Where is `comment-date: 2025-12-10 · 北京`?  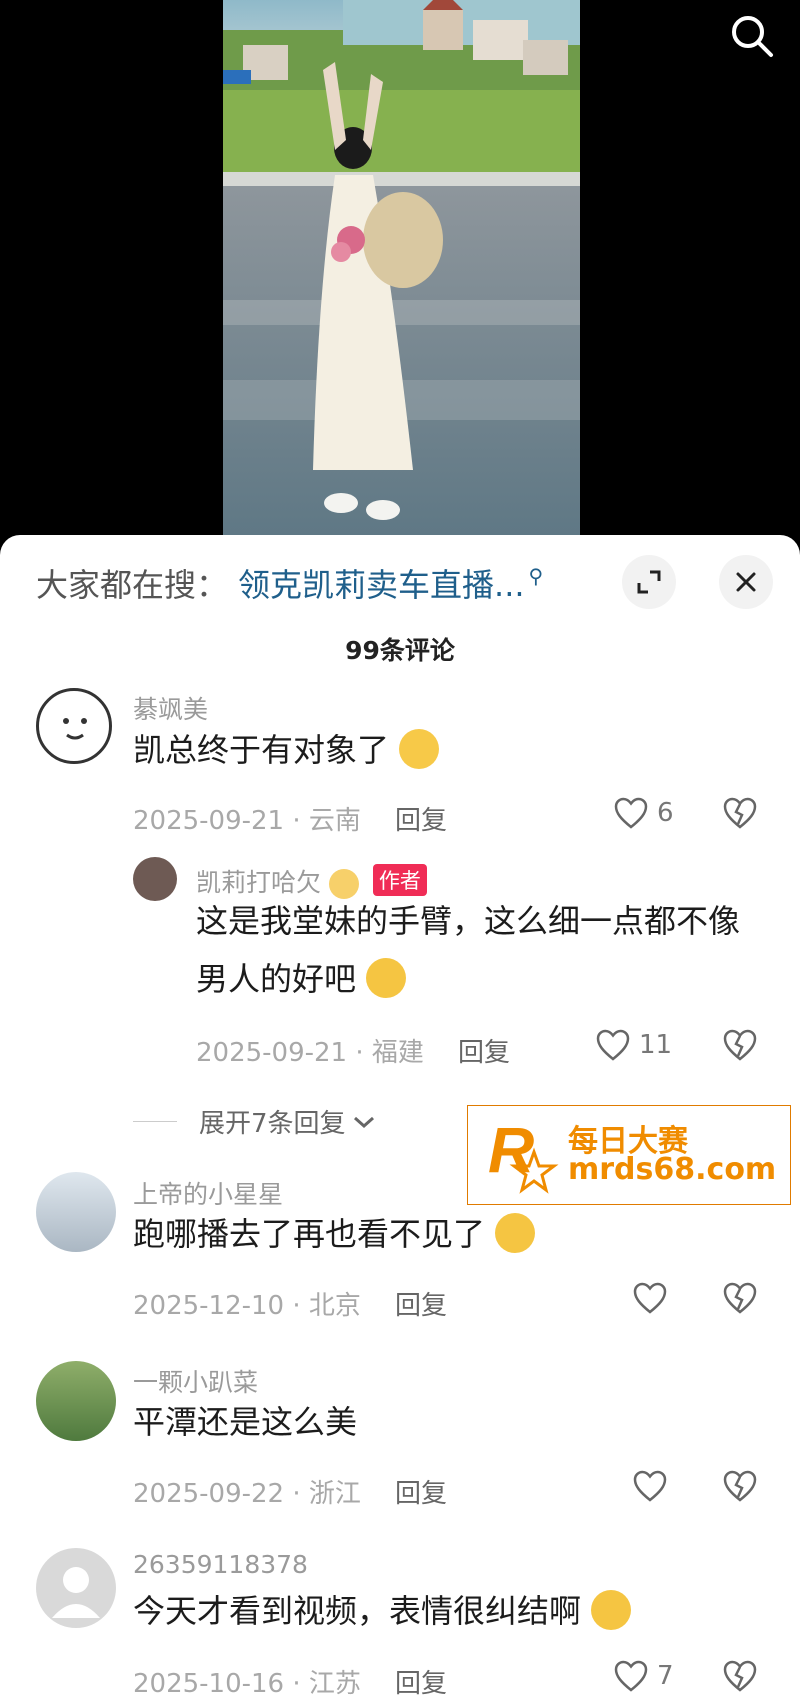
comment-date: 2025-12-10 · 北京 is located at coordinates (247, 1306).